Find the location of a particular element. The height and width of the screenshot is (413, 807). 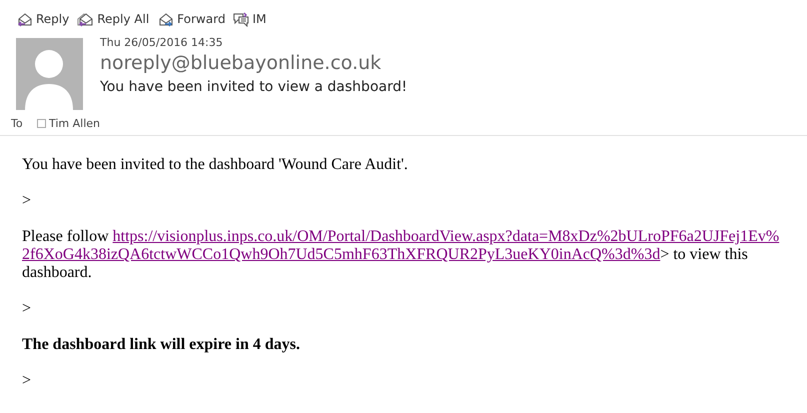

sent-date: Thu 26/05/2016 14:35 is located at coordinates (162, 42).